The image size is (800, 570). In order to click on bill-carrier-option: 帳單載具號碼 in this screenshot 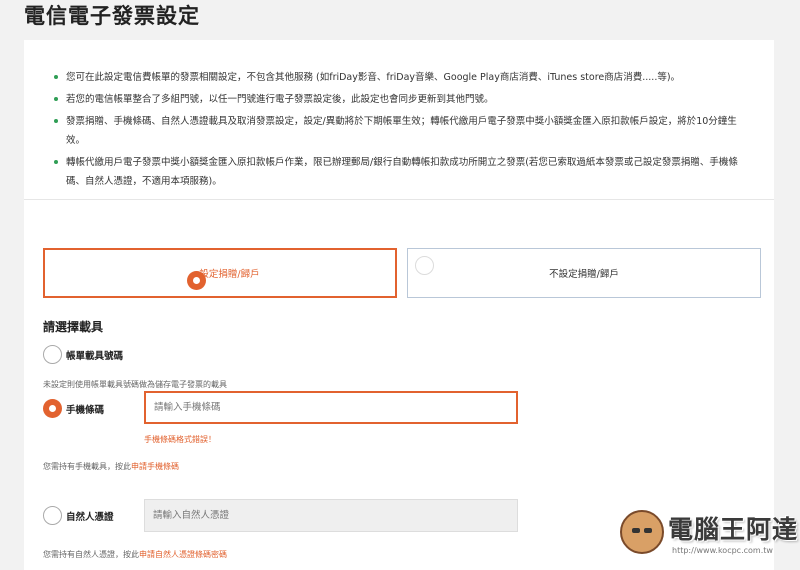, I will do `click(83, 354)`.